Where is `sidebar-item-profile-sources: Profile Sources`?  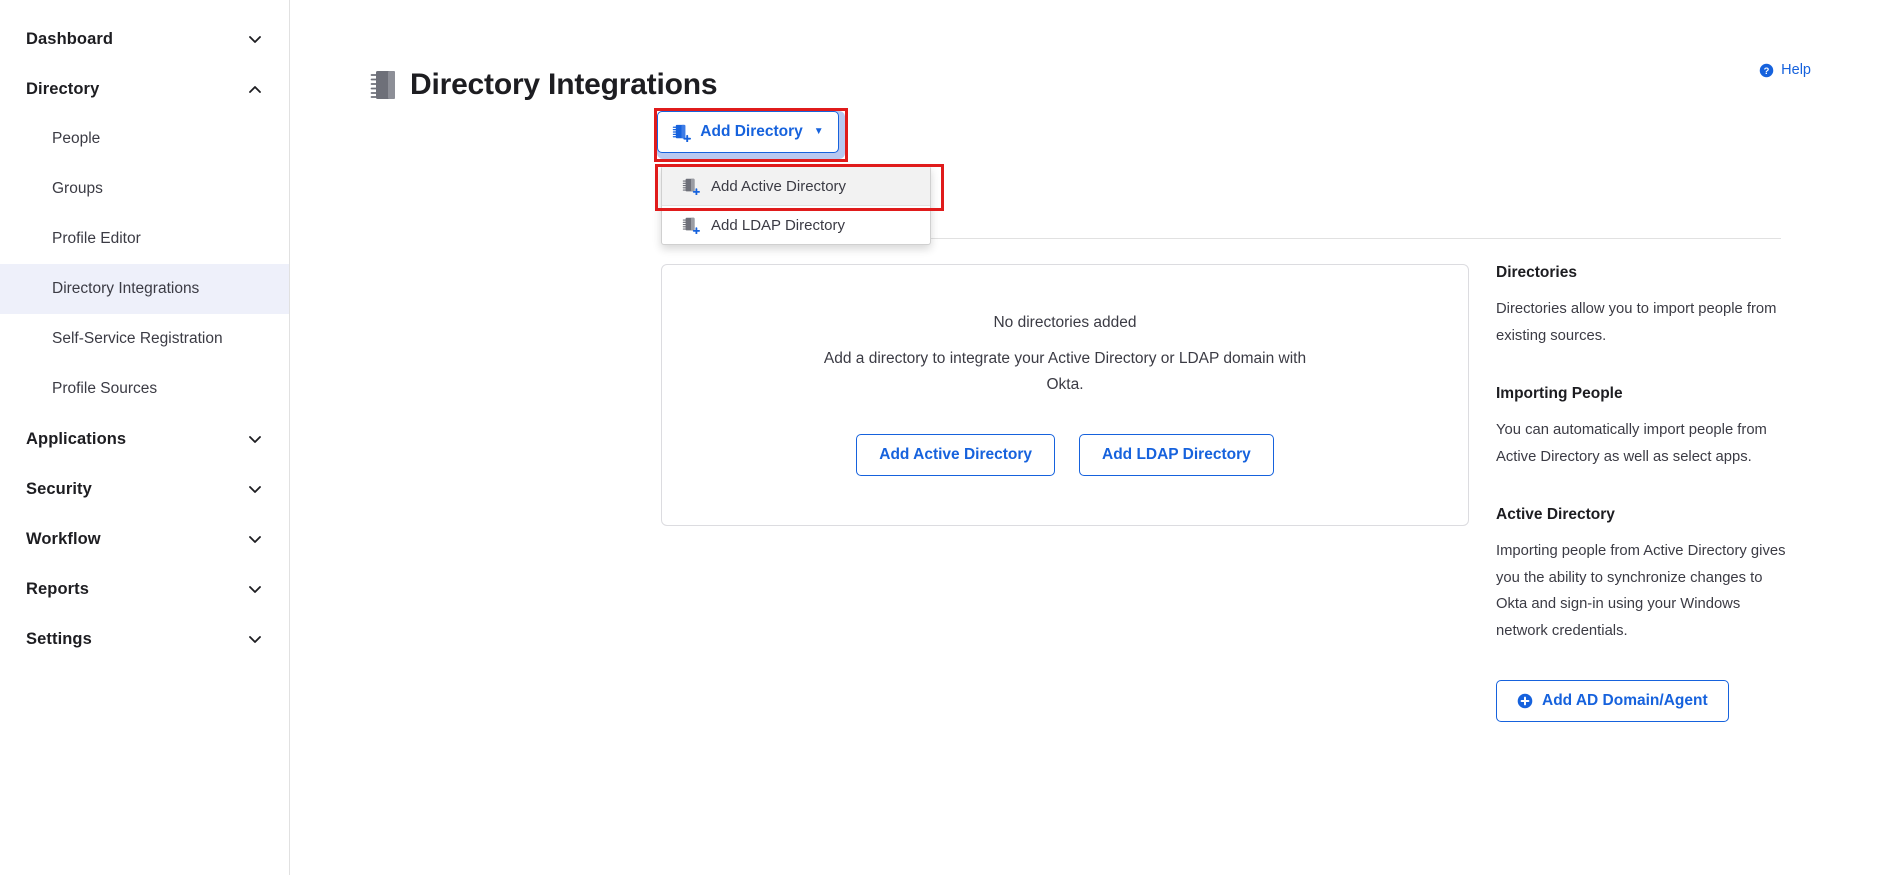 sidebar-item-profile-sources: Profile Sources is located at coordinates (144, 389).